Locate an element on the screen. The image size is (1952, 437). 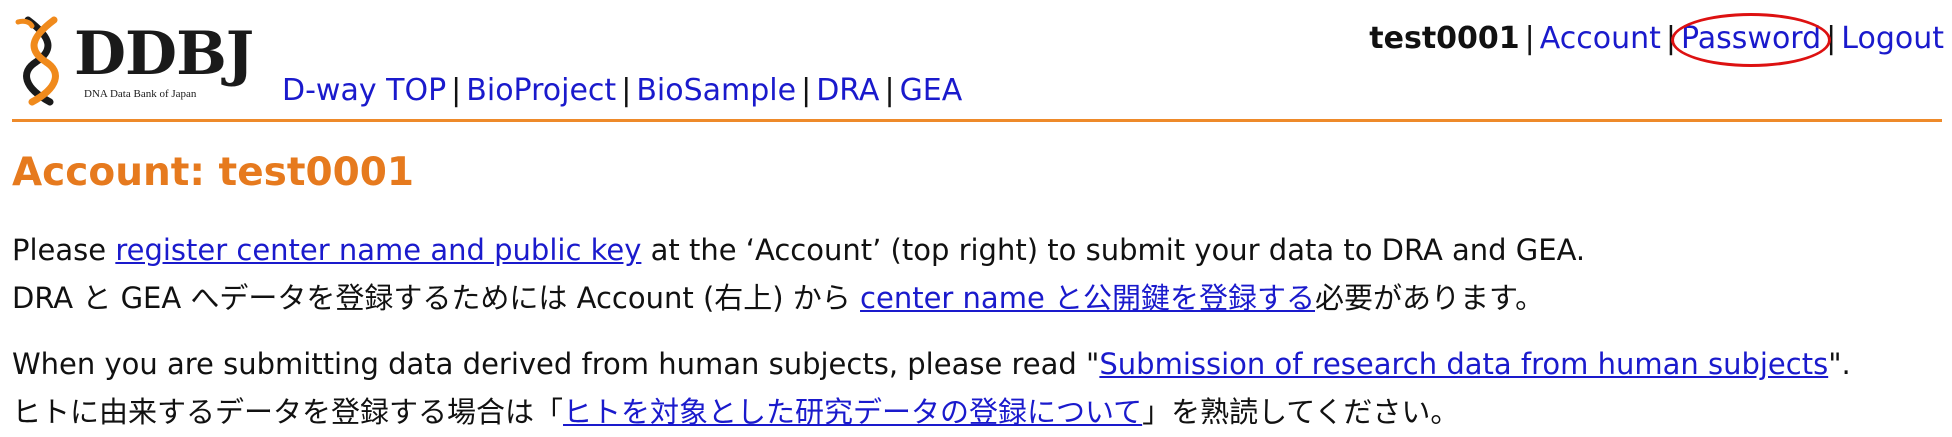
page-title: Account: test0001 is located at coordinates (213, 172).